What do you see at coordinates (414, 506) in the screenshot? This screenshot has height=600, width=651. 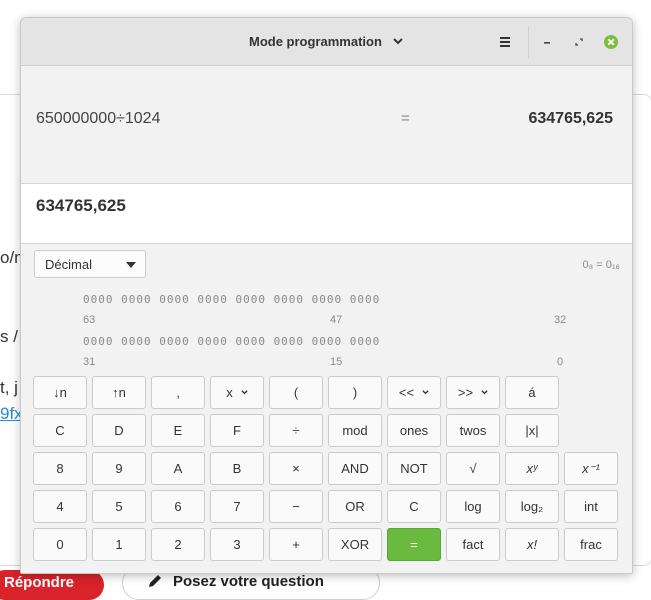 I see `key-clear: C` at bounding box center [414, 506].